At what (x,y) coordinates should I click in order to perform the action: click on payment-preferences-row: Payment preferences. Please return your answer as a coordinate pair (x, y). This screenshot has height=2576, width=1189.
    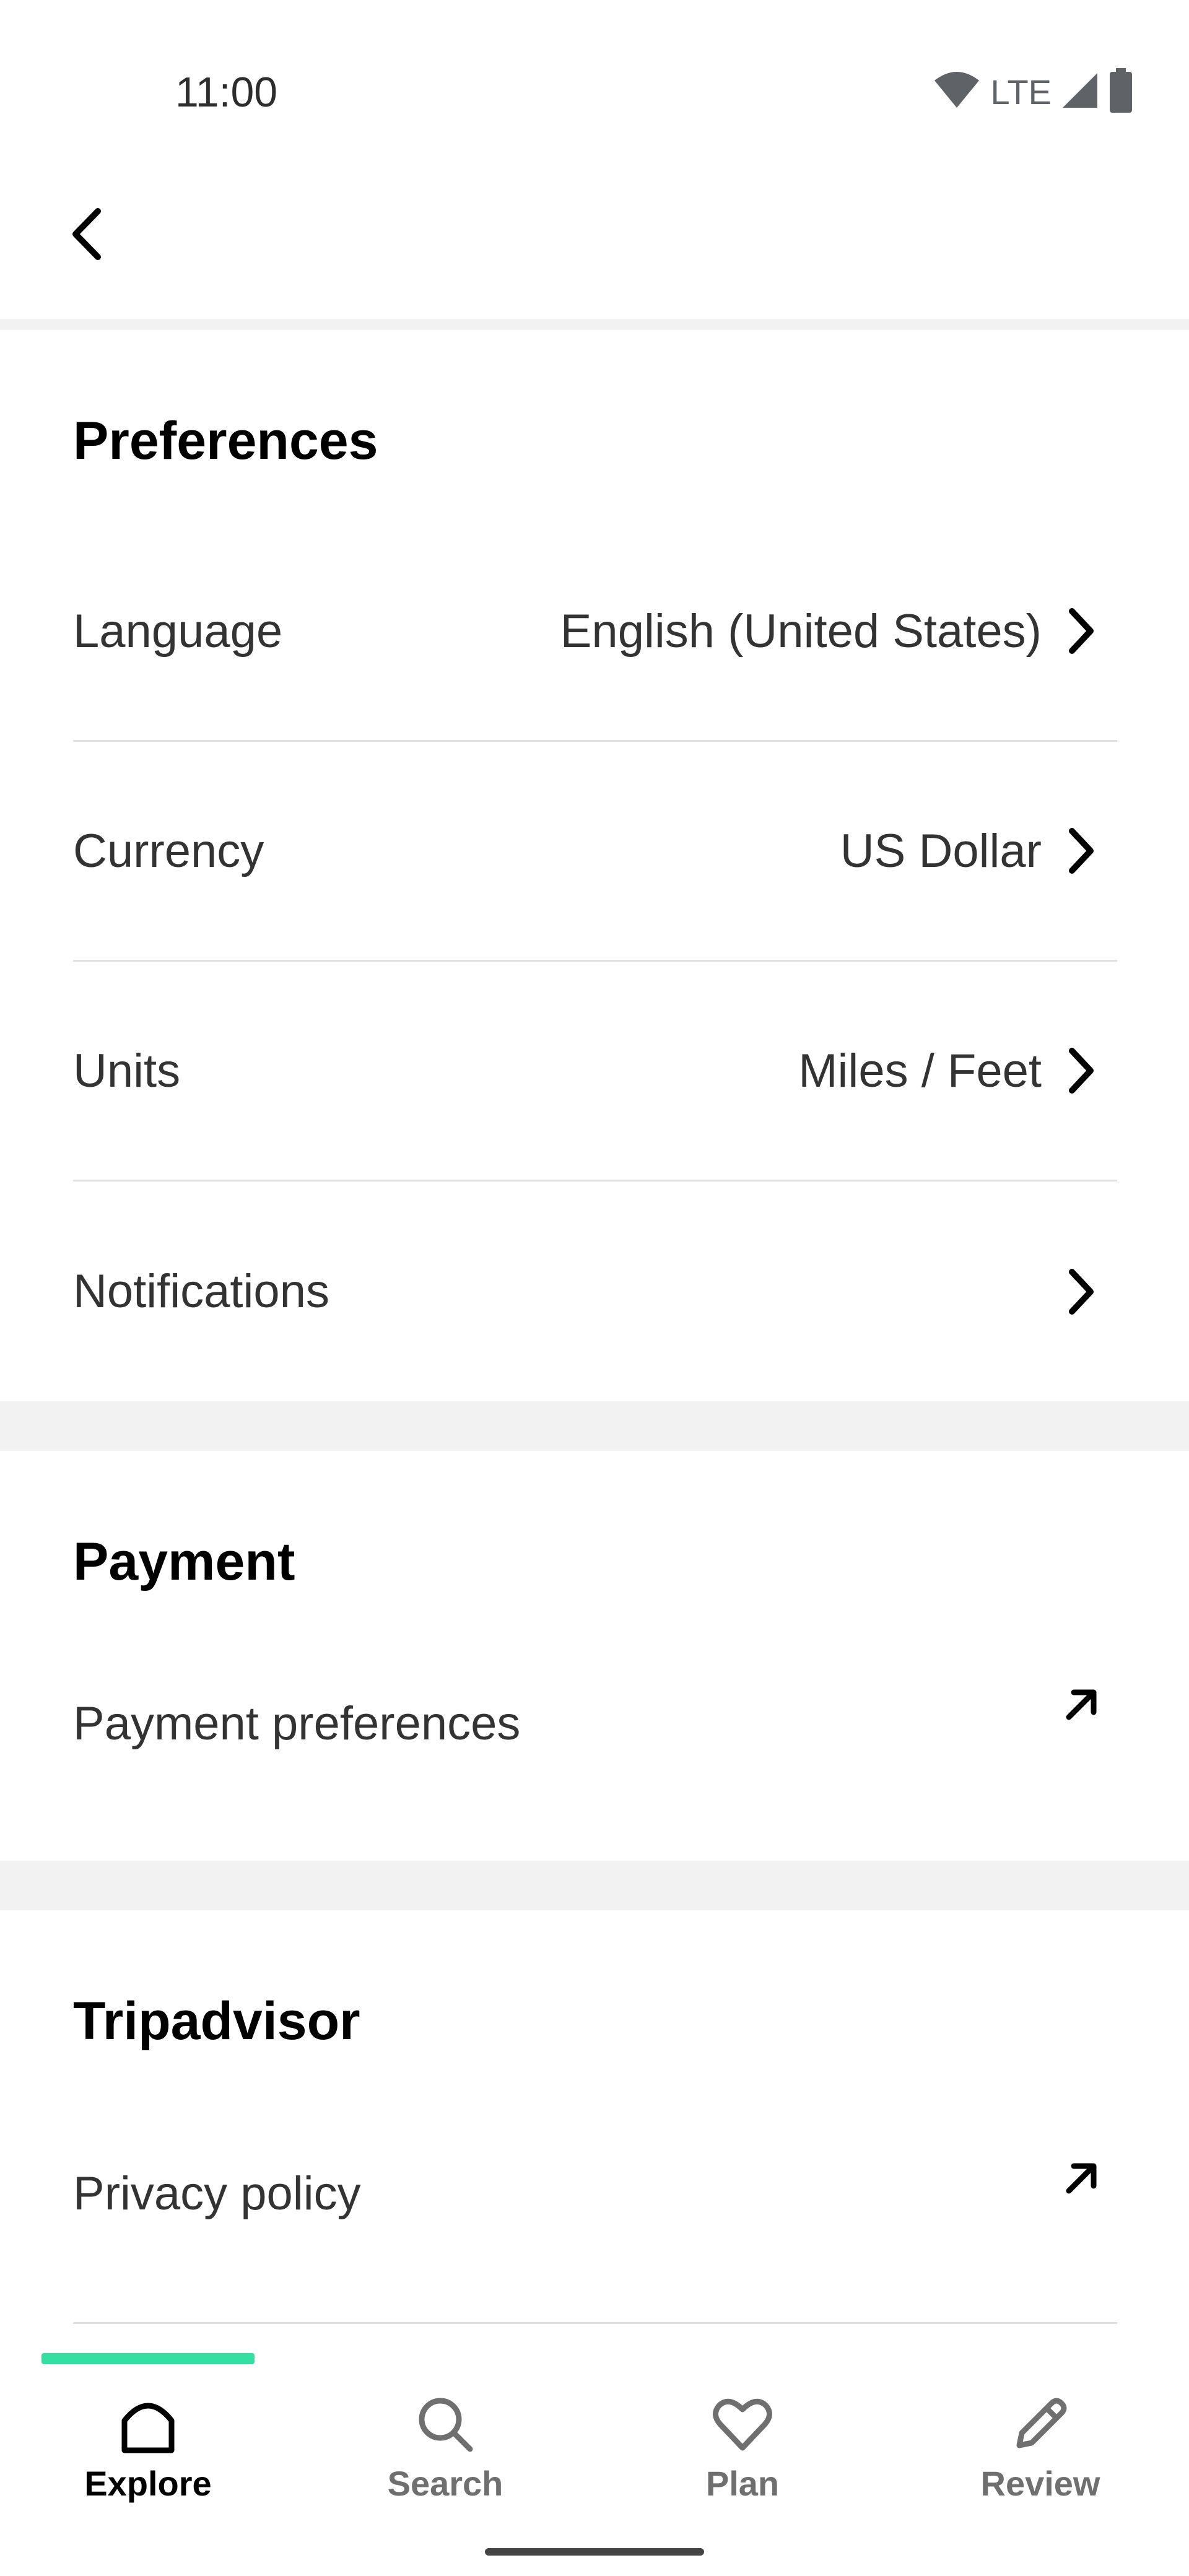
    Looking at the image, I should click on (595, 1724).